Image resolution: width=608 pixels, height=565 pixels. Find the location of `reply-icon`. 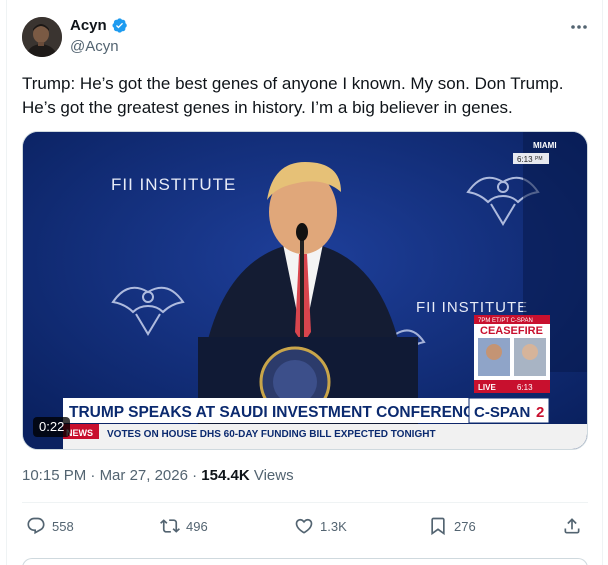

reply-icon is located at coordinates (36, 526).